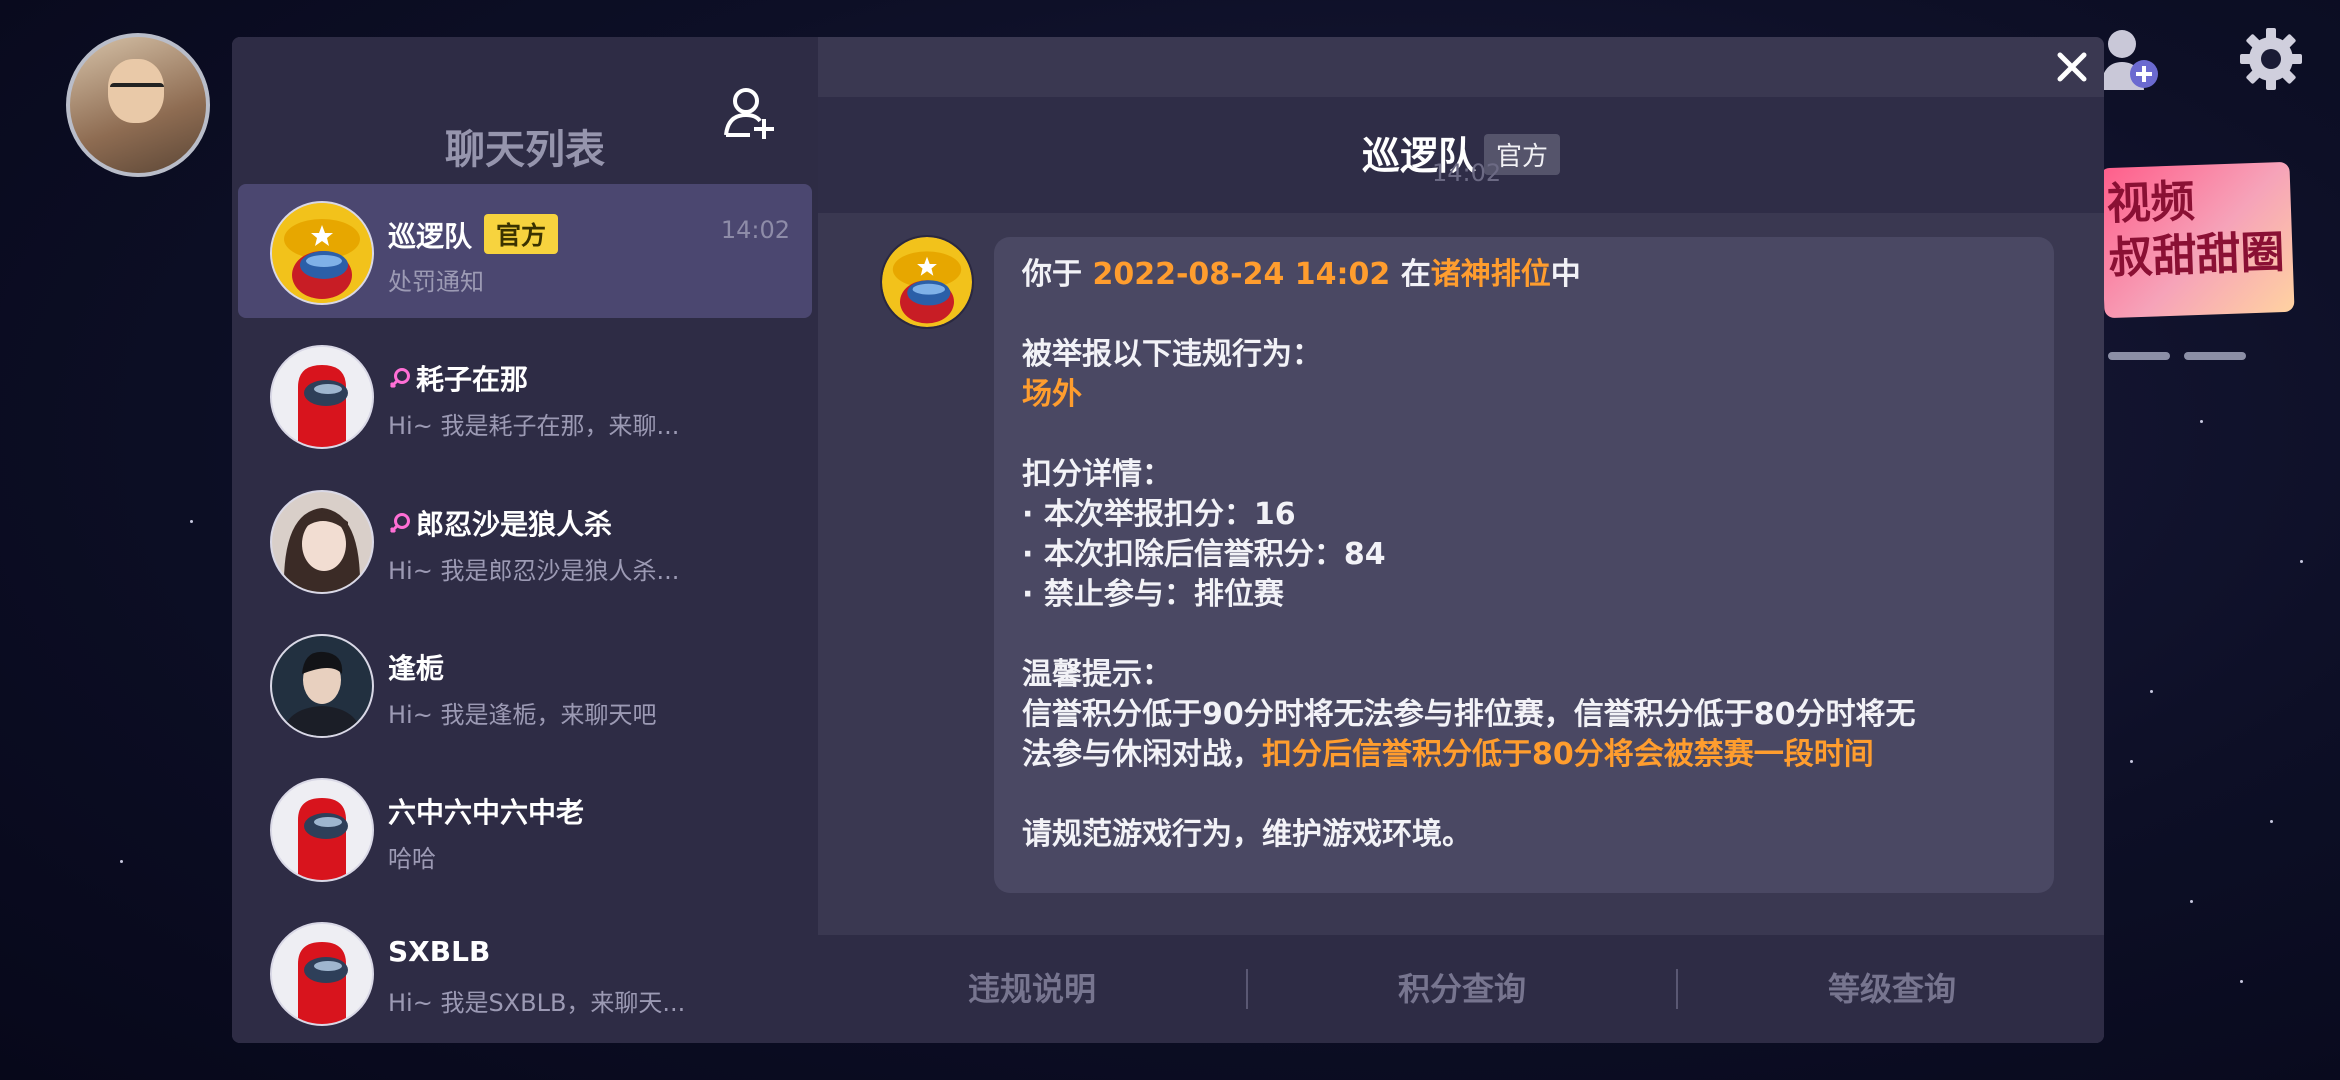 The height and width of the screenshot is (1080, 2340). I want to click on chat-name: SXBLB, so click(439, 951).